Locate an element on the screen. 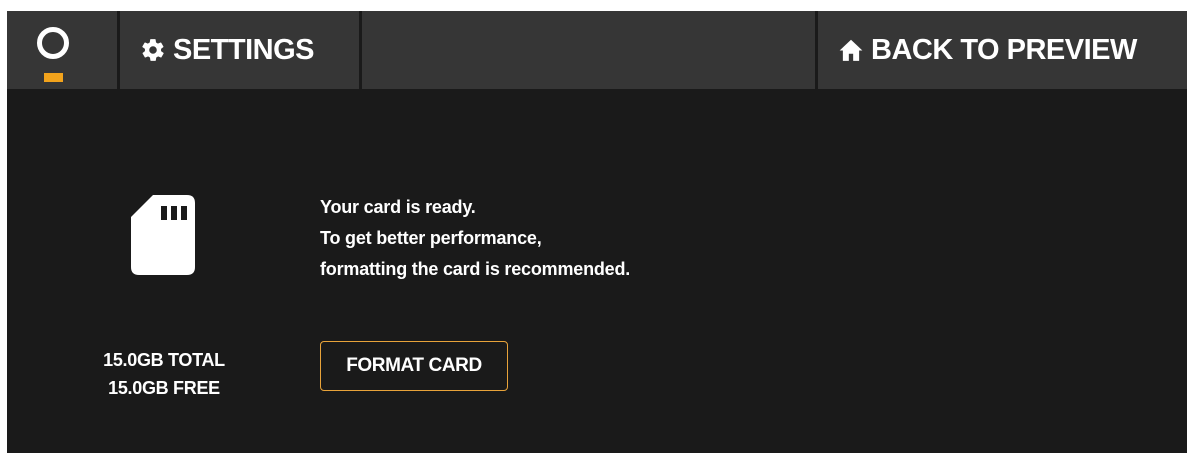  gear-icon is located at coordinates (153, 50).